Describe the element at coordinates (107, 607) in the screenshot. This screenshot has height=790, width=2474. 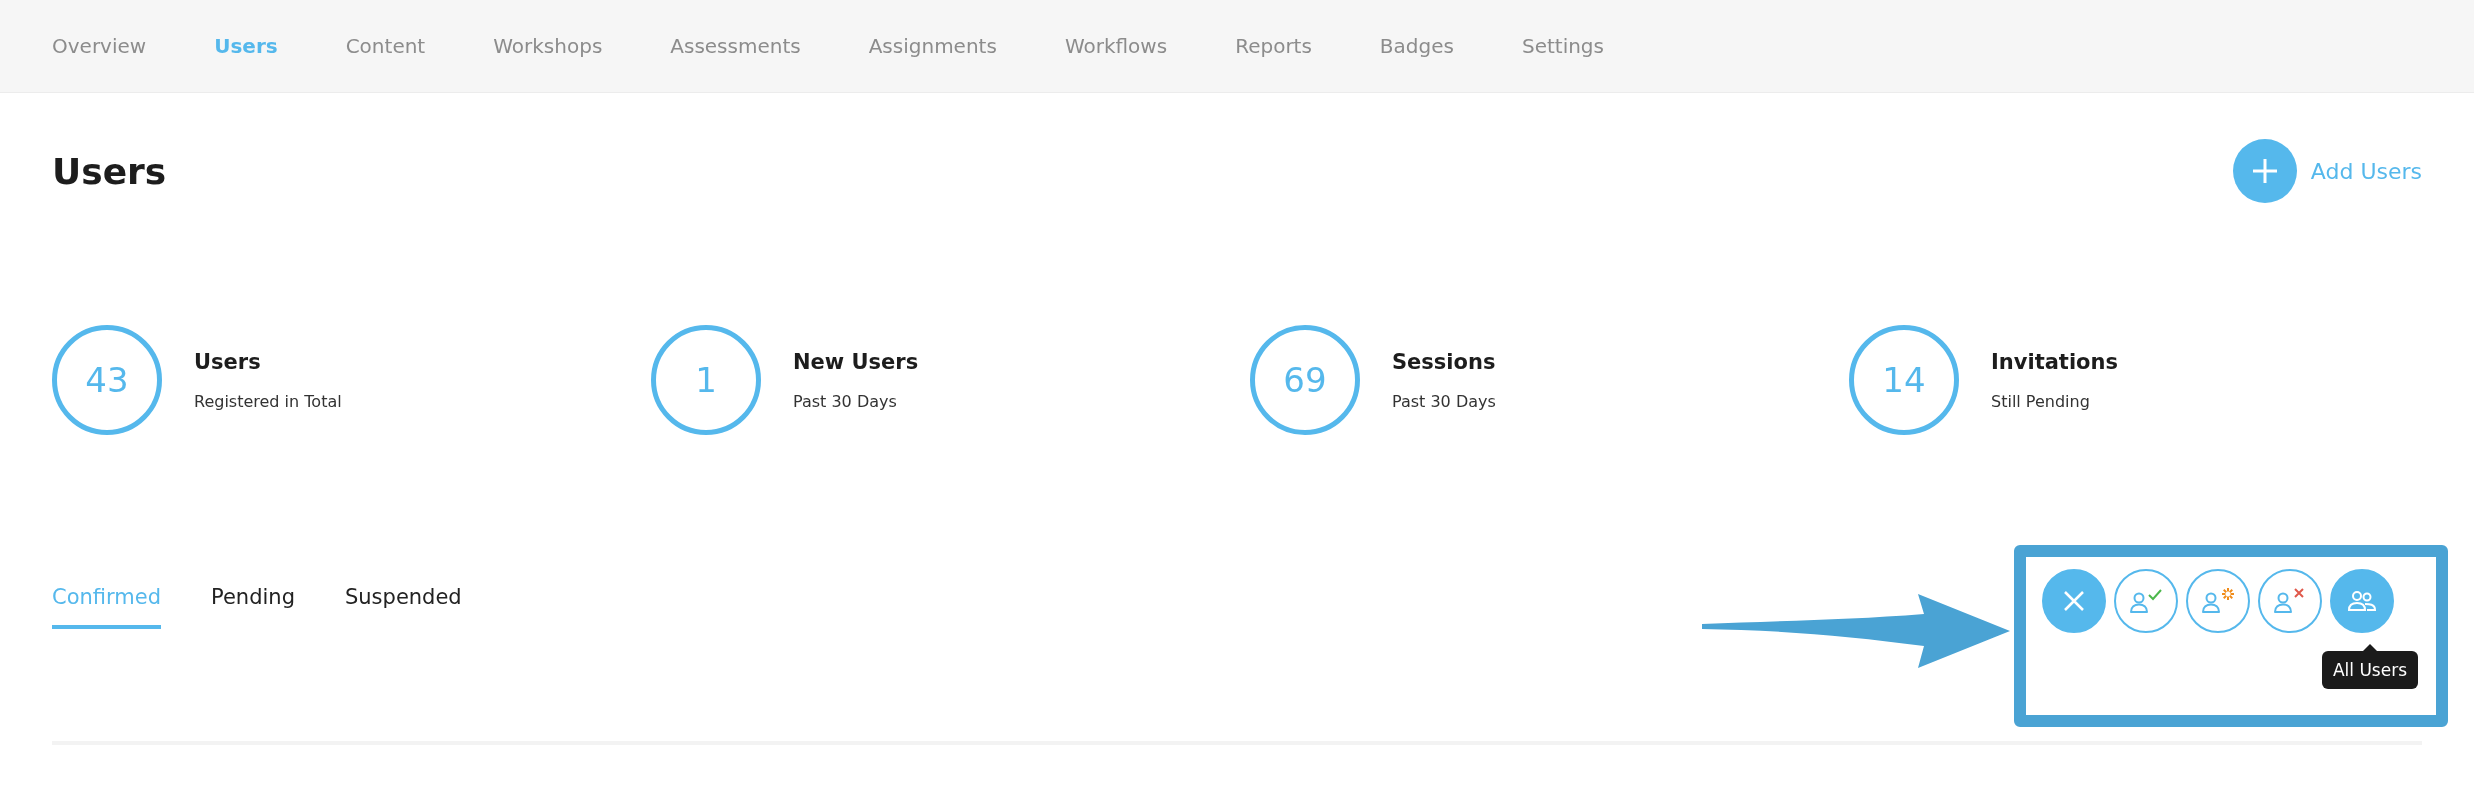
I see `status-tab: Confirmed` at that location.